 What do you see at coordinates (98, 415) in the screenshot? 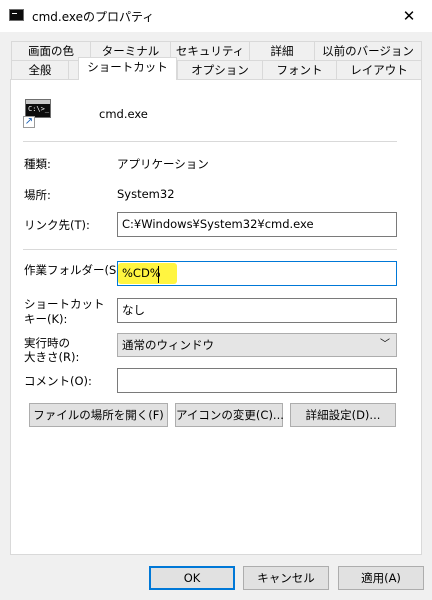
I see `open-file-location-button: ファイルの場所を開く(F)` at bounding box center [98, 415].